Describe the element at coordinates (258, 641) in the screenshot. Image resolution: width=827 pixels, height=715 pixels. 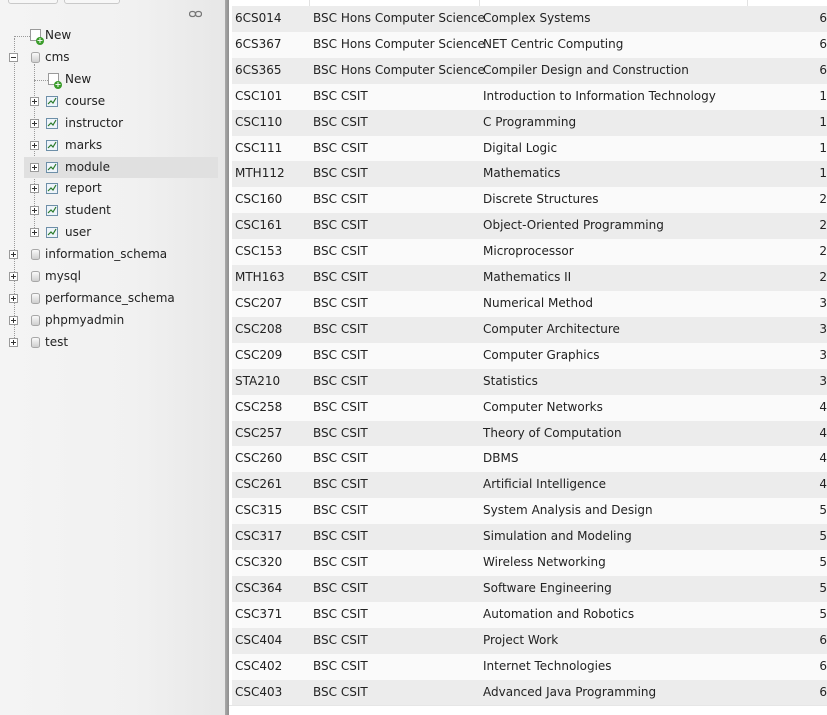
I see `module-code-cell: CSC404` at that location.